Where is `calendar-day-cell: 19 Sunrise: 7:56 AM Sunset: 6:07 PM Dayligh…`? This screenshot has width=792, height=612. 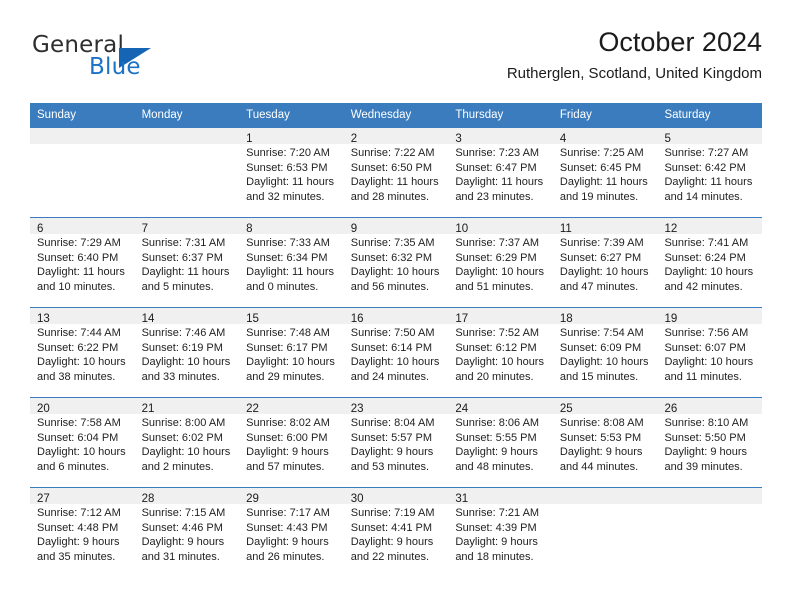 calendar-day-cell: 19 Sunrise: 7:56 AM Sunset: 6:07 PM Dayligh… is located at coordinates (710, 352).